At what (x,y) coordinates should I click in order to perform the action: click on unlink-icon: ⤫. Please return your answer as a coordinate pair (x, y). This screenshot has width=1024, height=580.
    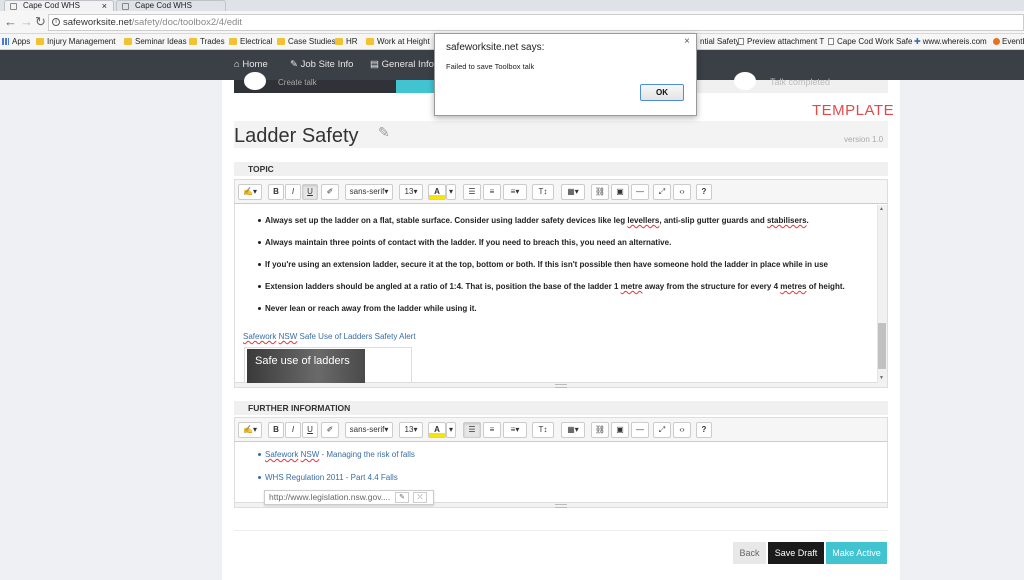
    Looking at the image, I should click on (420, 497).